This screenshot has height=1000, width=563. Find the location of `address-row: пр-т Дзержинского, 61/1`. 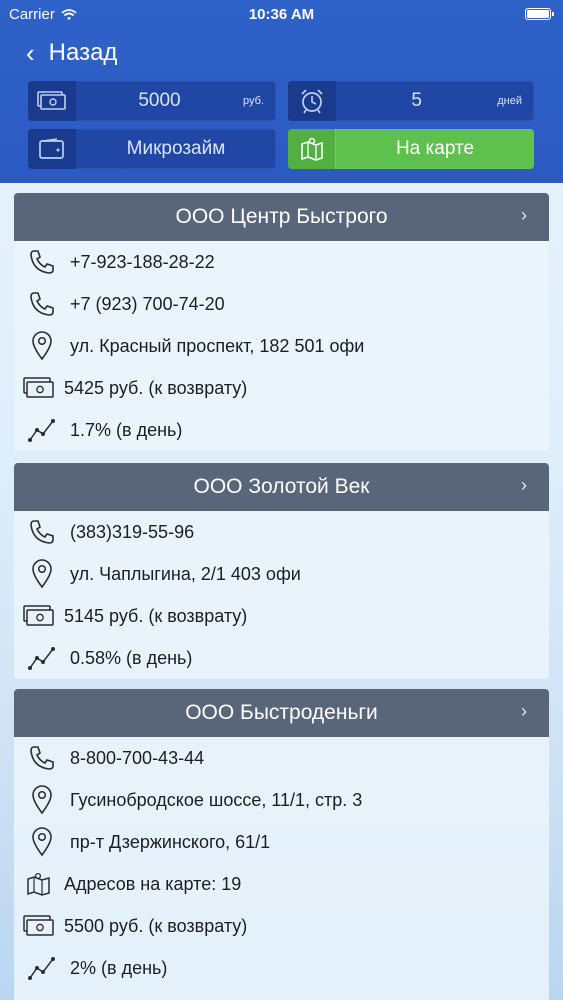

address-row: пр-т Дзержинского, 61/1 is located at coordinates (281, 842).